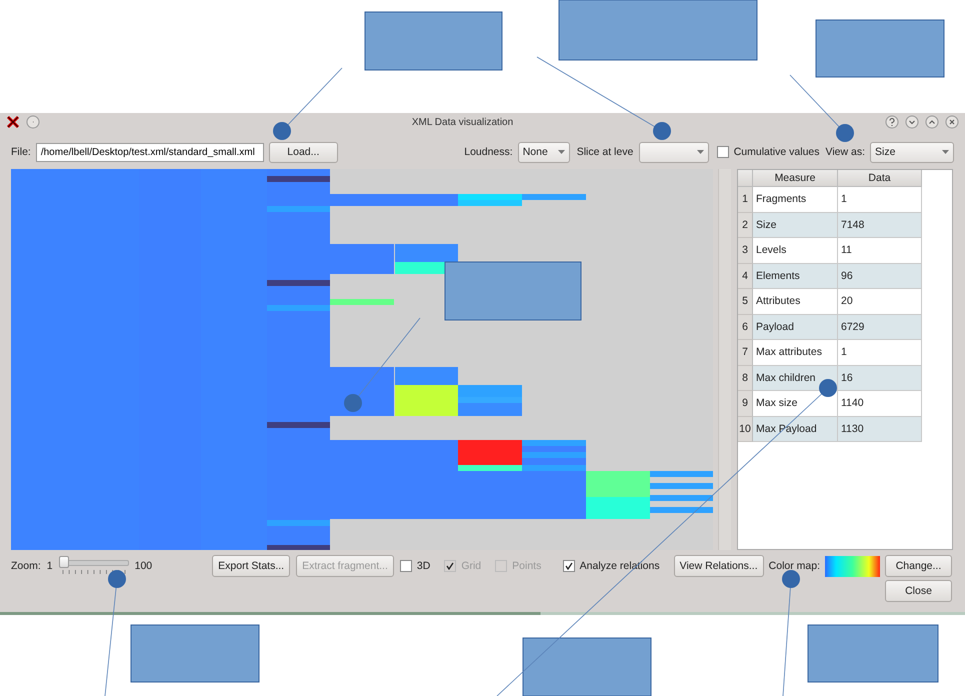 This screenshot has width=965, height=696. I want to click on option-label: Grid, so click(471, 566).